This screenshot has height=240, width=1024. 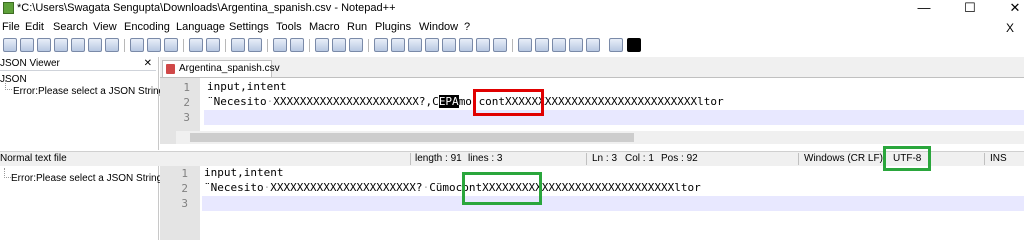 What do you see at coordinates (438, 27) in the screenshot?
I see `menu-window: Window` at bounding box center [438, 27].